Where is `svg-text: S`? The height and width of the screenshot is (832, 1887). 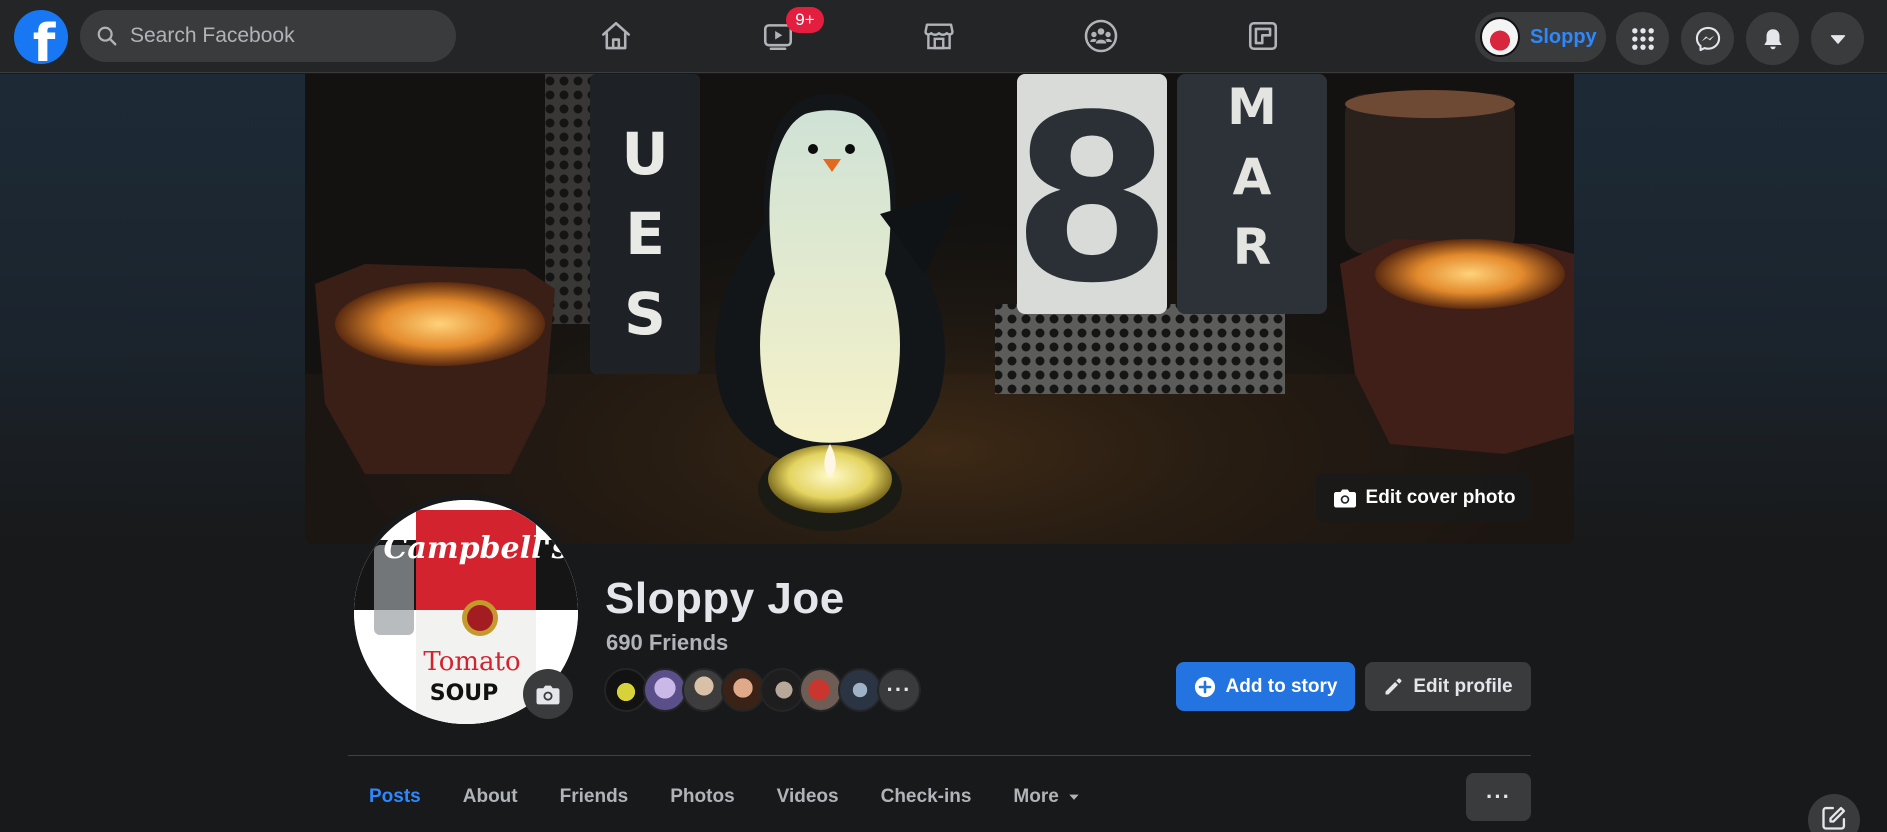
svg-text: S is located at coordinates (645, 314).